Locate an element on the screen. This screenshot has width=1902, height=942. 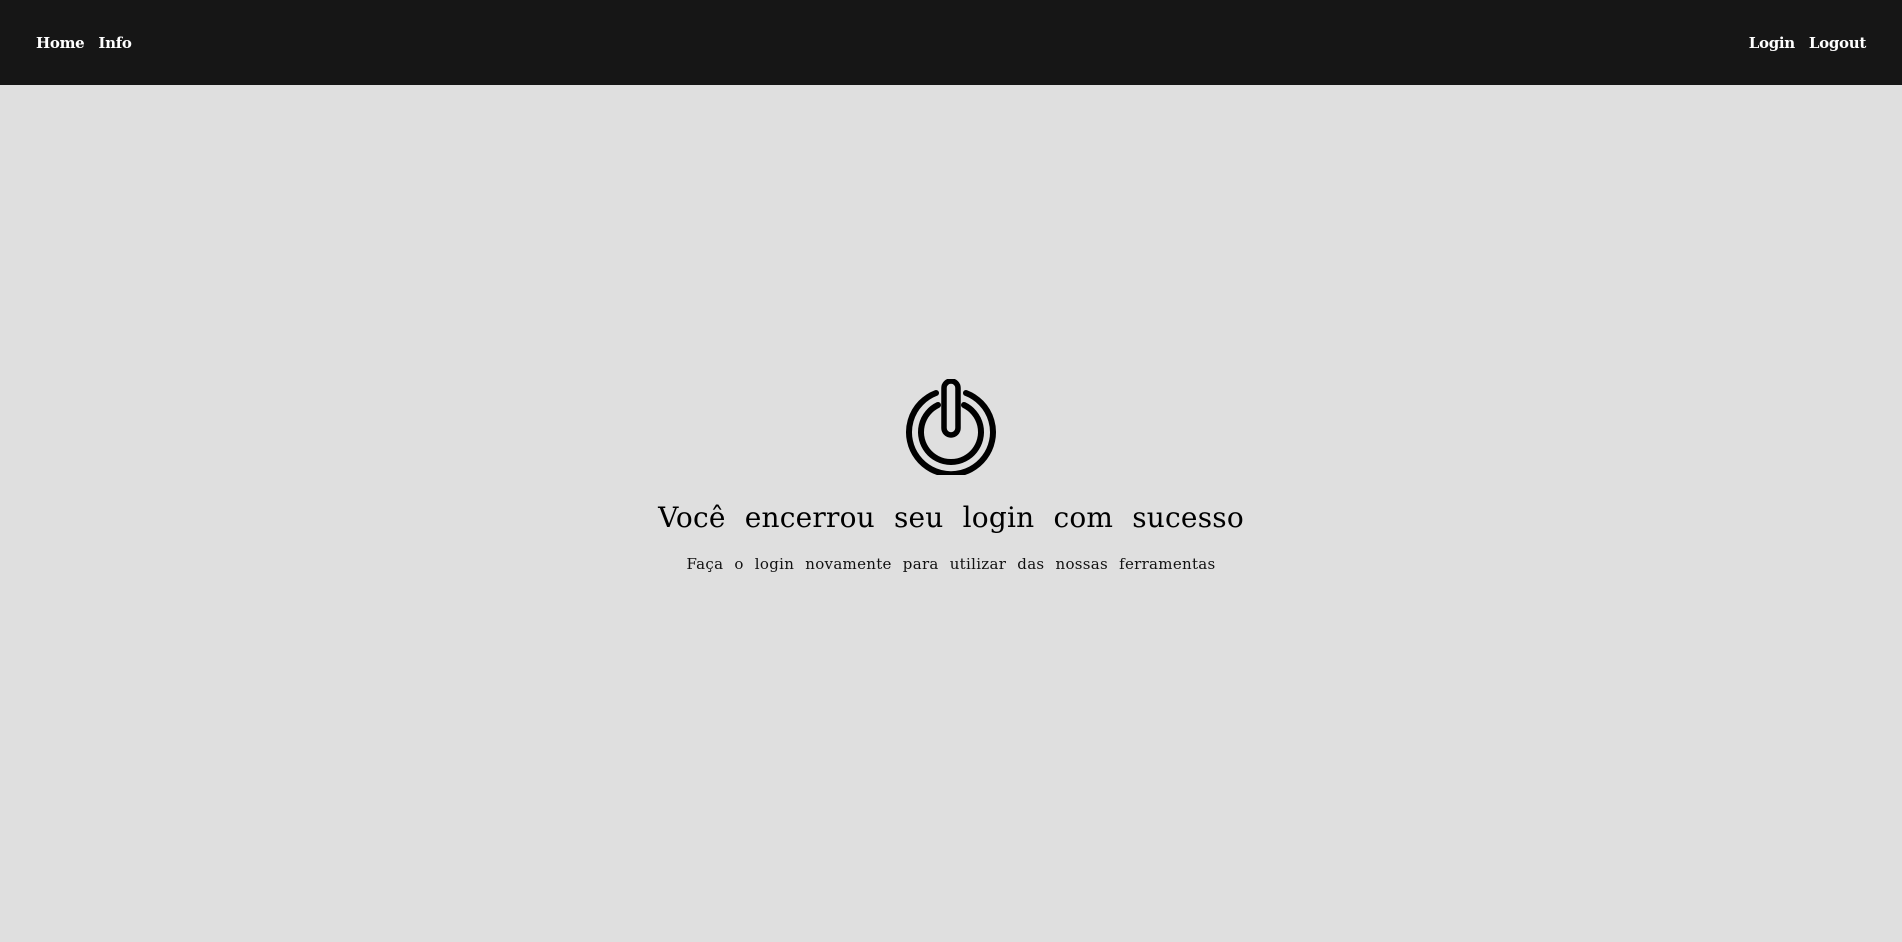
nav-right-group: Login Logout is located at coordinates (1808, 42).